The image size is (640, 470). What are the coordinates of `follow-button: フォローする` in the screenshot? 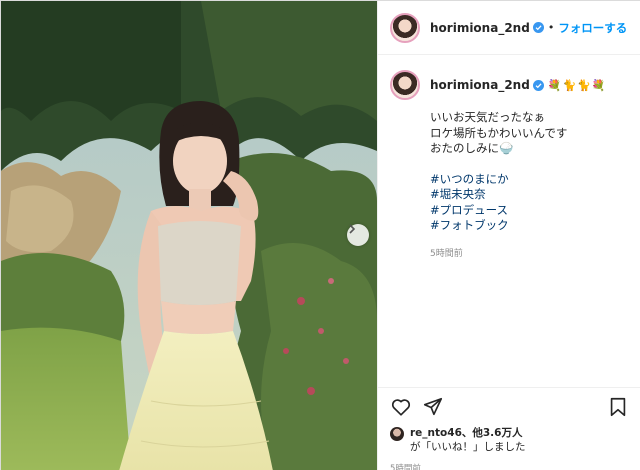 It's located at (592, 28).